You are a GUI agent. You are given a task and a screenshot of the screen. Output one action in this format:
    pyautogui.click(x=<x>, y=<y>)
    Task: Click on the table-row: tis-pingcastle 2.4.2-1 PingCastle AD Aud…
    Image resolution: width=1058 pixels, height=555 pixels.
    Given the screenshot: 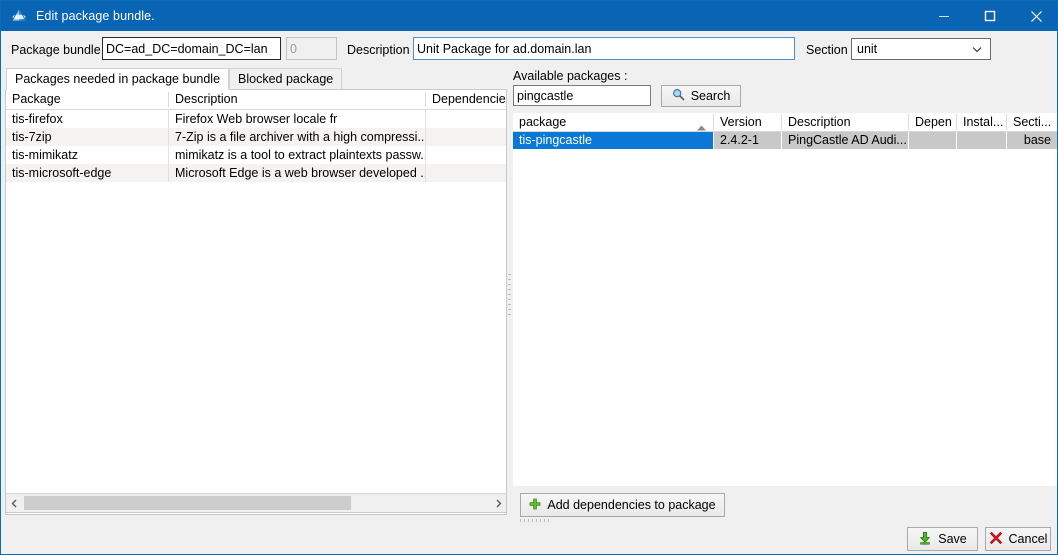 What is the action you would take?
    pyautogui.click(x=785, y=140)
    